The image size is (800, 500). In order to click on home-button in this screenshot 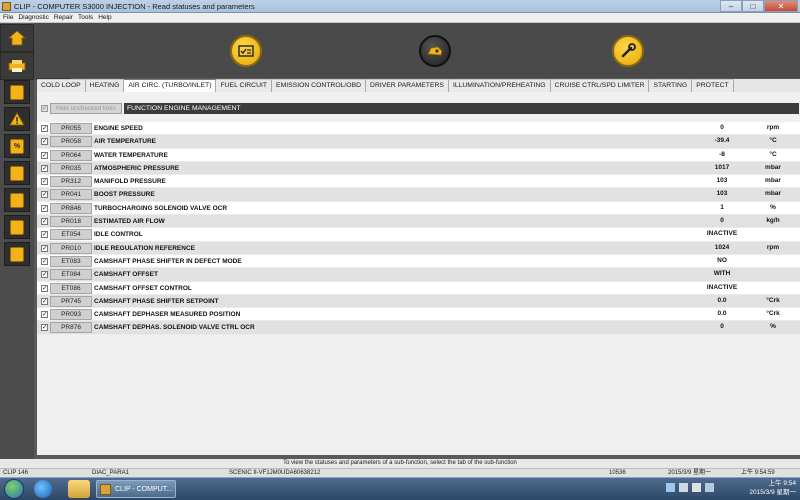, I will do `click(17, 38)`.